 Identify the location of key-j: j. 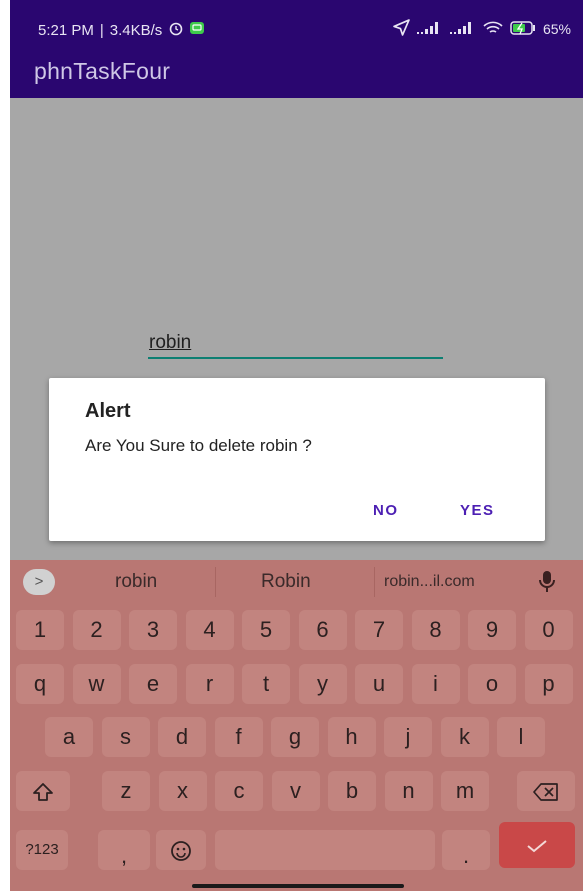
(408, 737).